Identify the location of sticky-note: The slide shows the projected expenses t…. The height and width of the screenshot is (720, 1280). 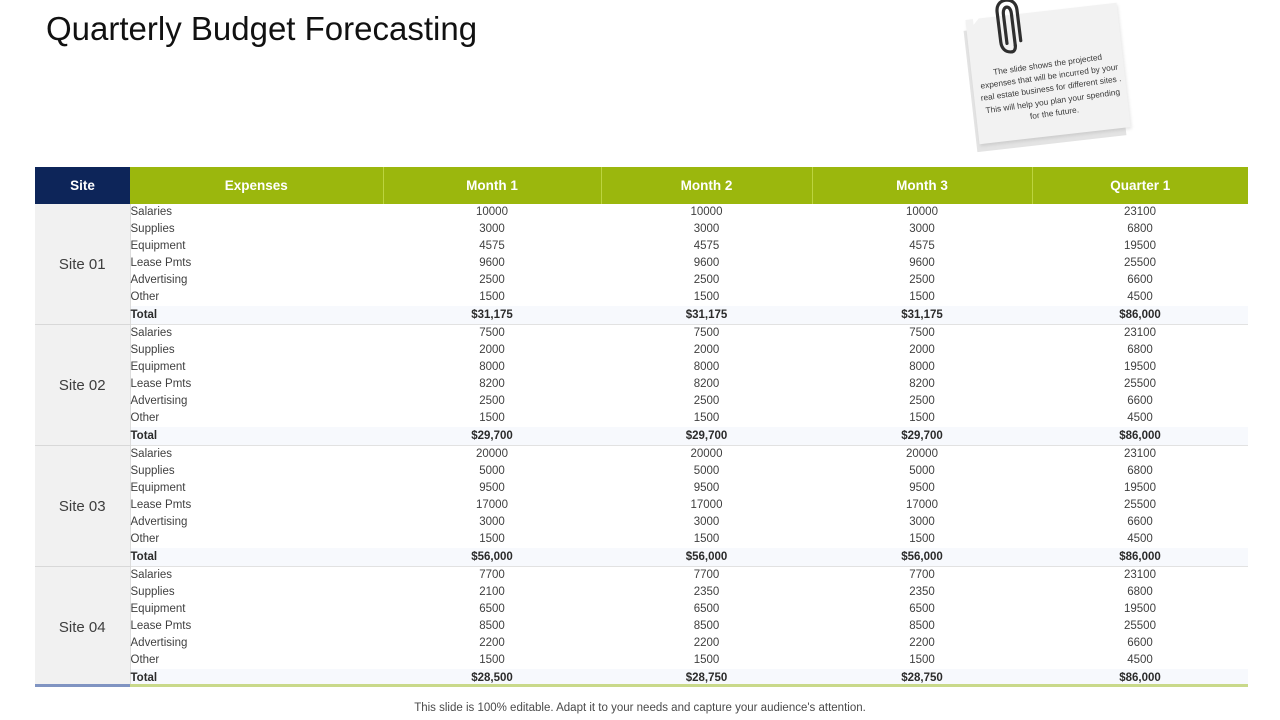
(1051, 76).